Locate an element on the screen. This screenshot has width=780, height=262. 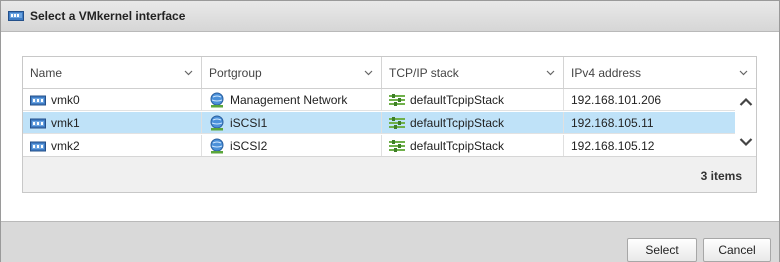
column-header-ipv4: IPv4 address is located at coordinates (660, 72).